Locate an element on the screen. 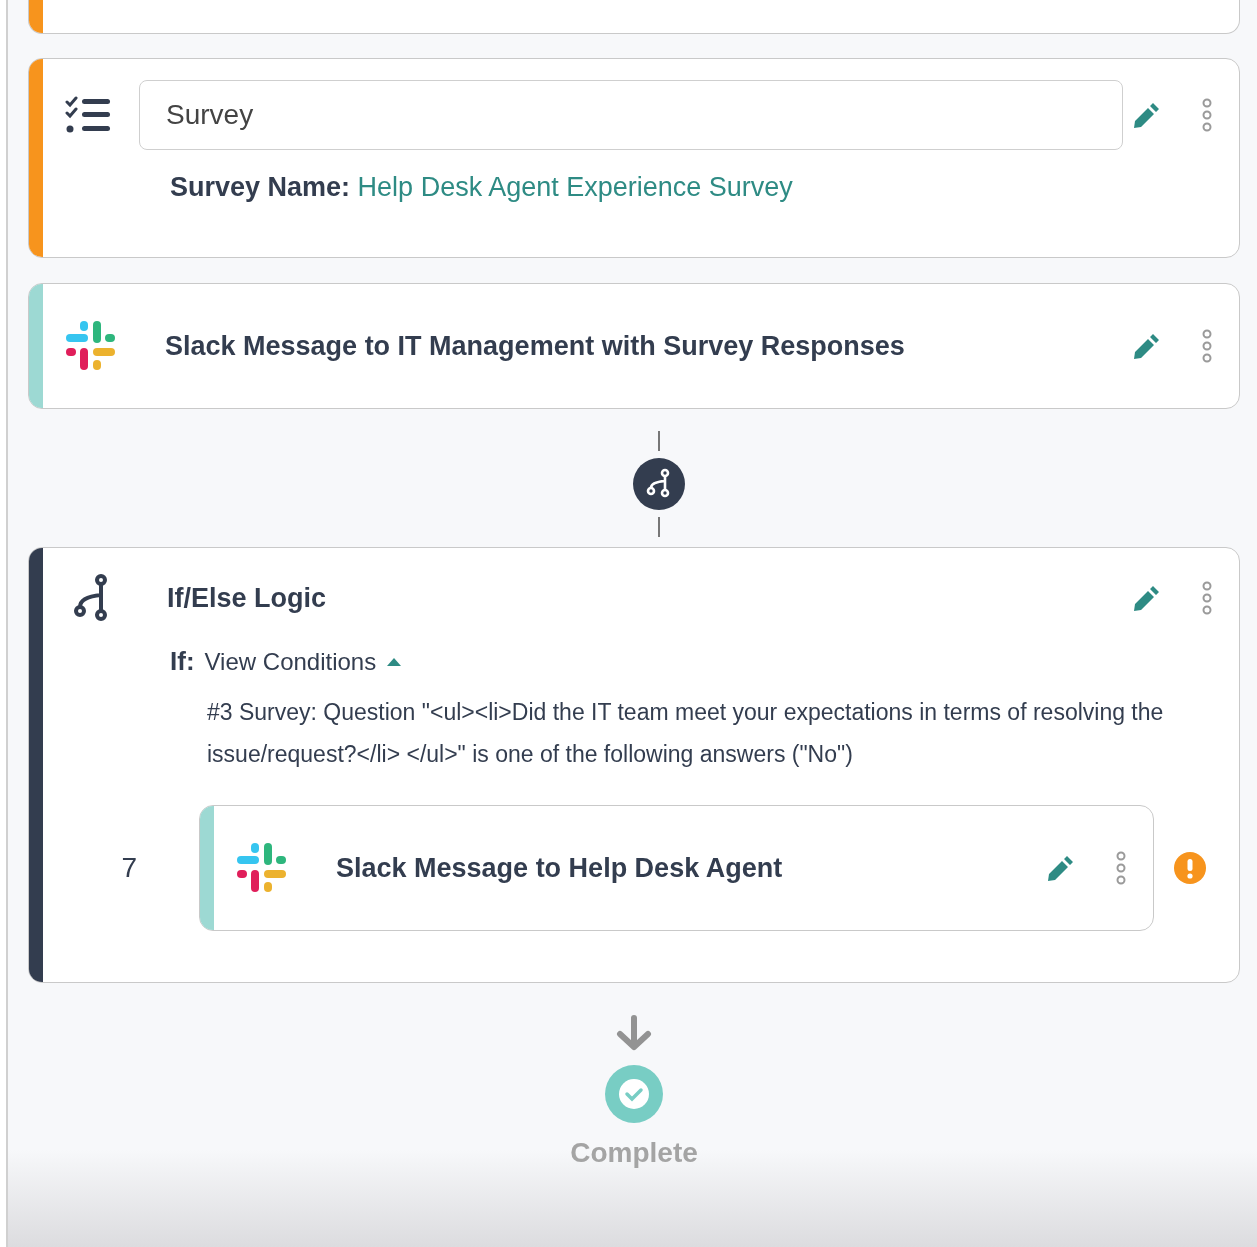  branch-node-icon is located at coordinates (659, 484).